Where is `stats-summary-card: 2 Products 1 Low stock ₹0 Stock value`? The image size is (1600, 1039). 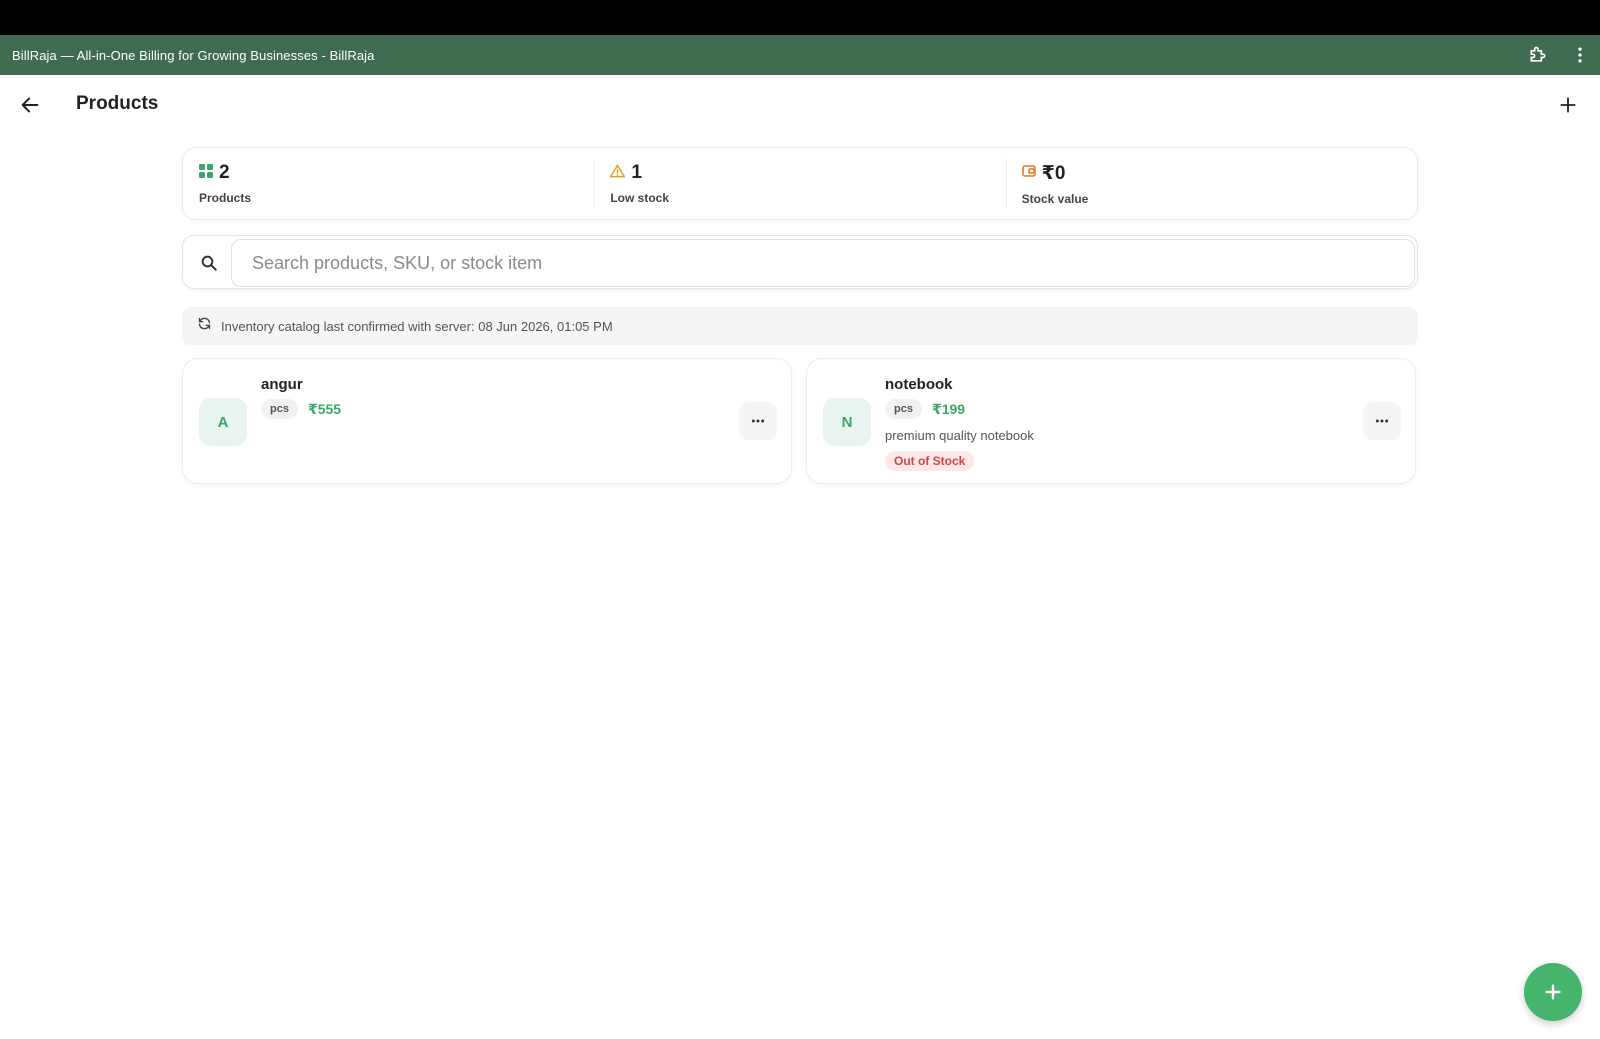 stats-summary-card: 2 Products 1 Low stock ₹0 Stock value is located at coordinates (800, 183).